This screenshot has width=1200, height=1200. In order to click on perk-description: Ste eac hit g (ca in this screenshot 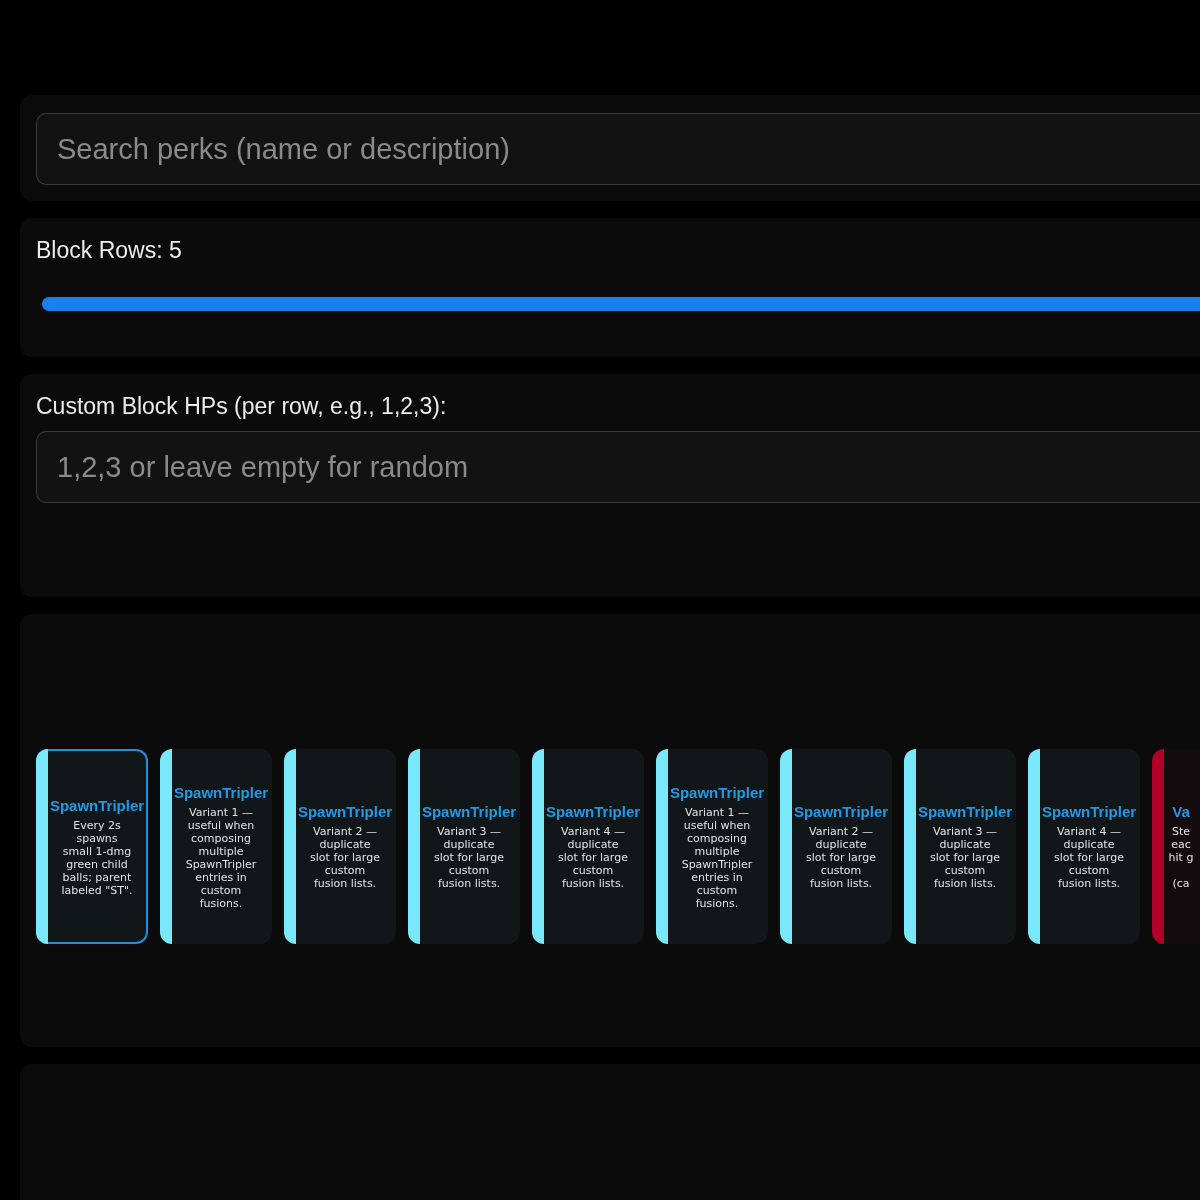, I will do `click(1181, 857)`.